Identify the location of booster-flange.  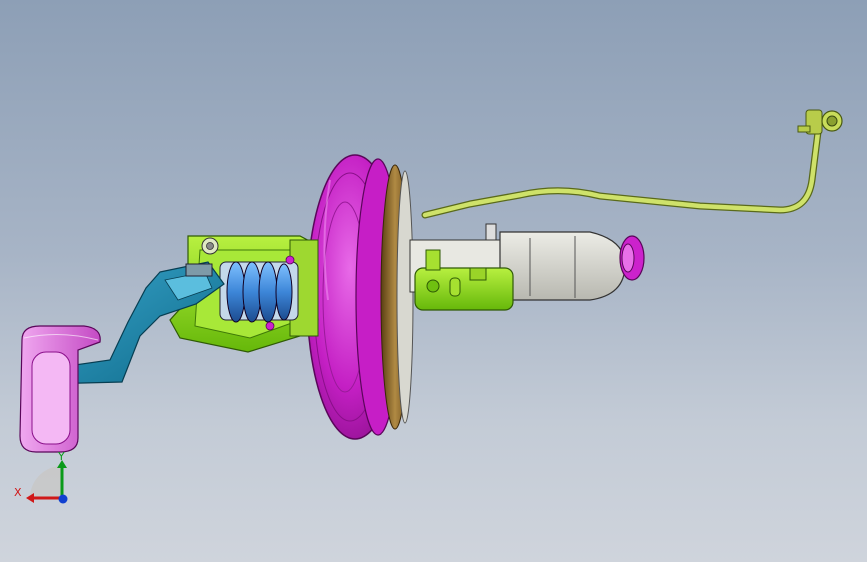
(397, 297).